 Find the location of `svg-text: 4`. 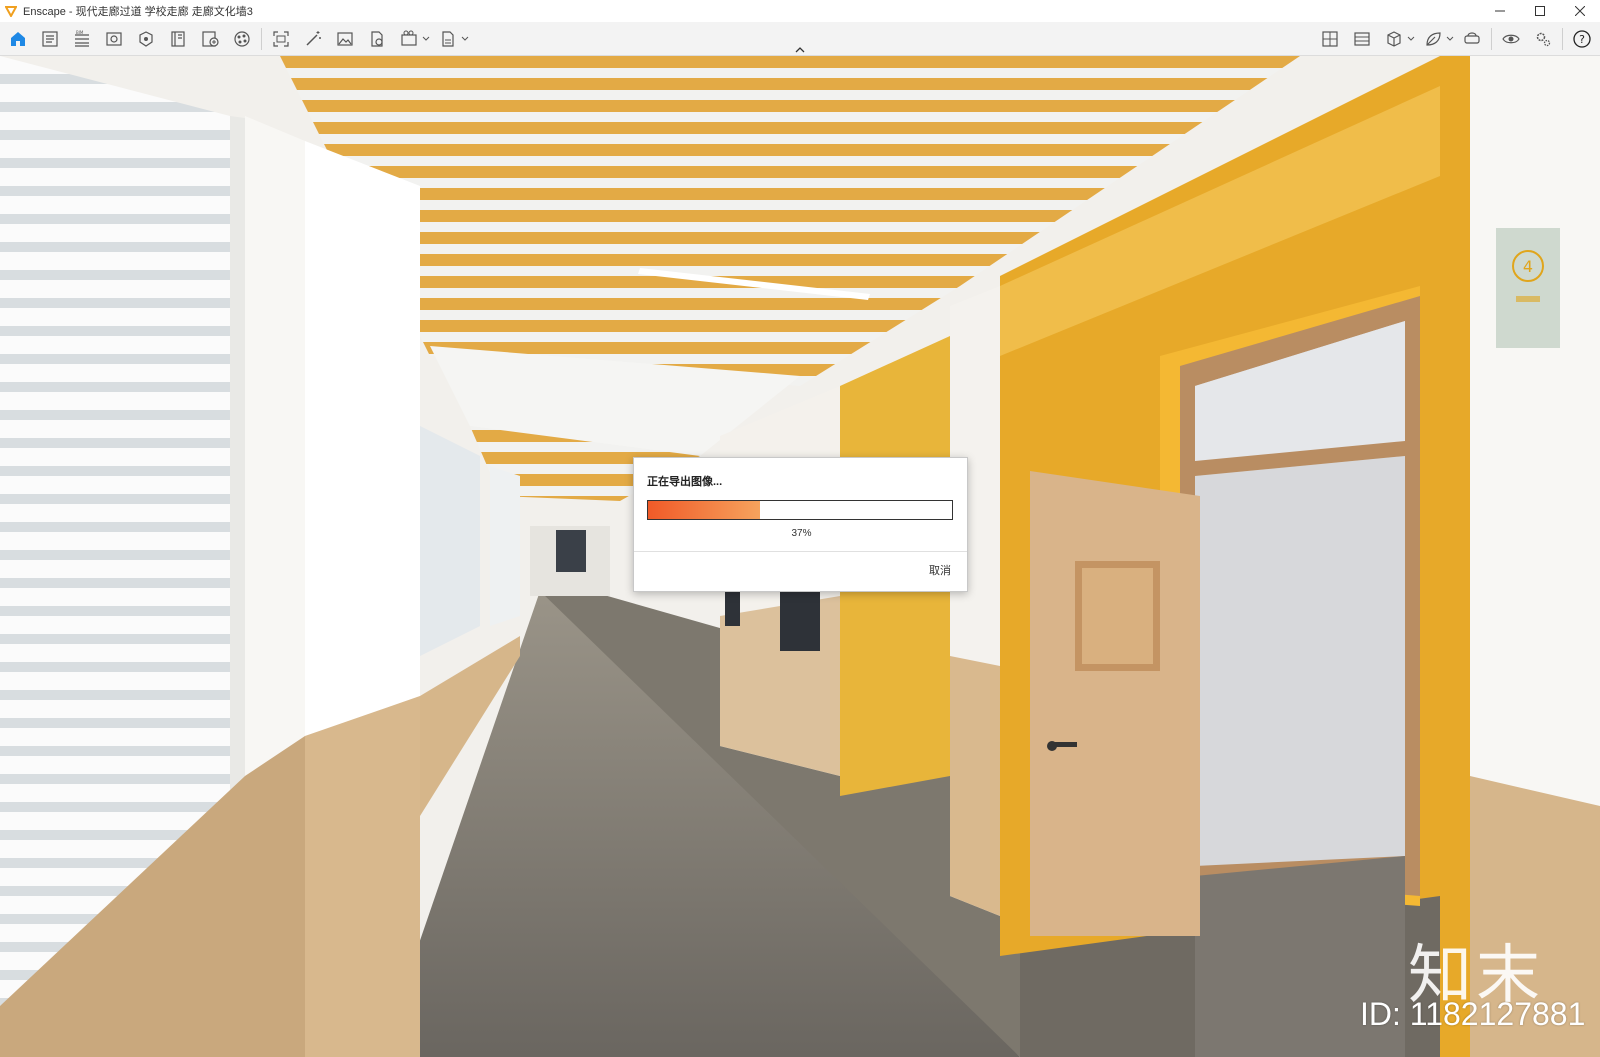

svg-text: 4 is located at coordinates (1528, 266).